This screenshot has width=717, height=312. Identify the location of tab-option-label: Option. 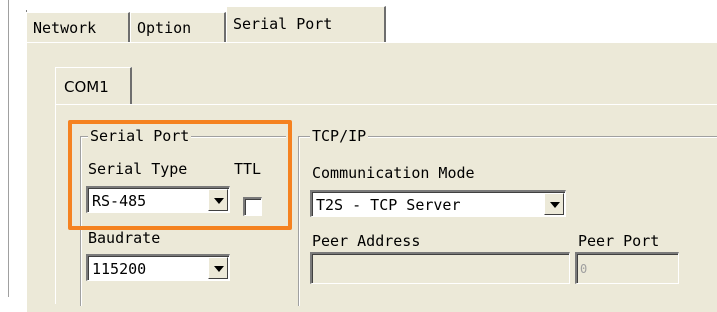
(164, 28).